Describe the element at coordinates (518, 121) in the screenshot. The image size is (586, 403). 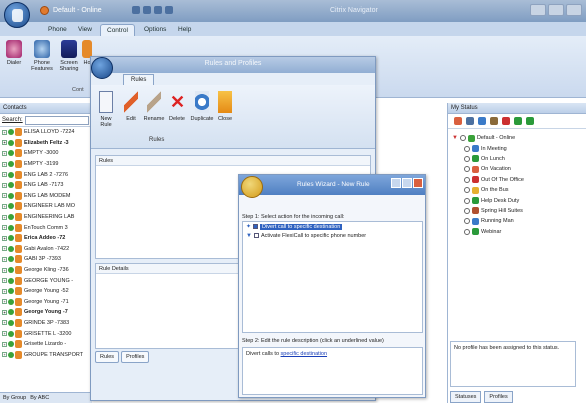
I see `move-down-icon` at that location.